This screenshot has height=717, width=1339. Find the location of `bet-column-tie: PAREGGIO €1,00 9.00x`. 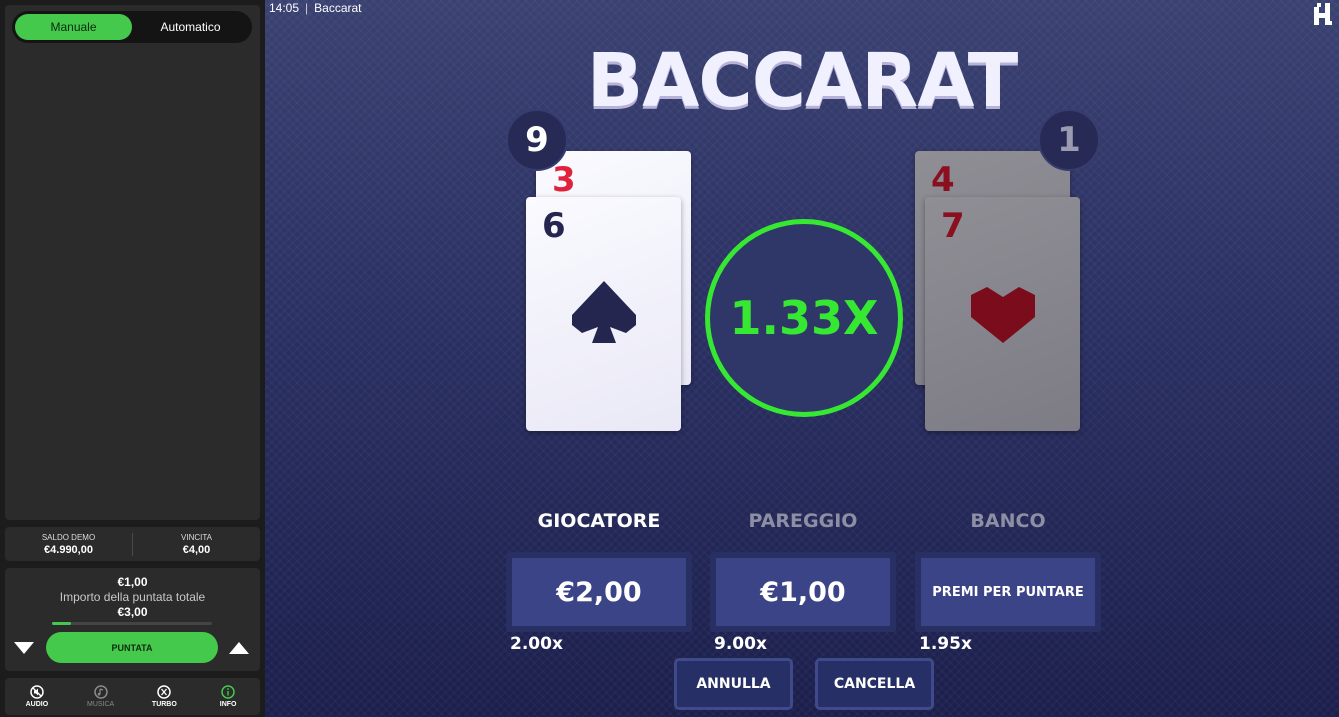

bet-column-tie: PAREGGIO €1,00 9.00x is located at coordinates (803, 582).